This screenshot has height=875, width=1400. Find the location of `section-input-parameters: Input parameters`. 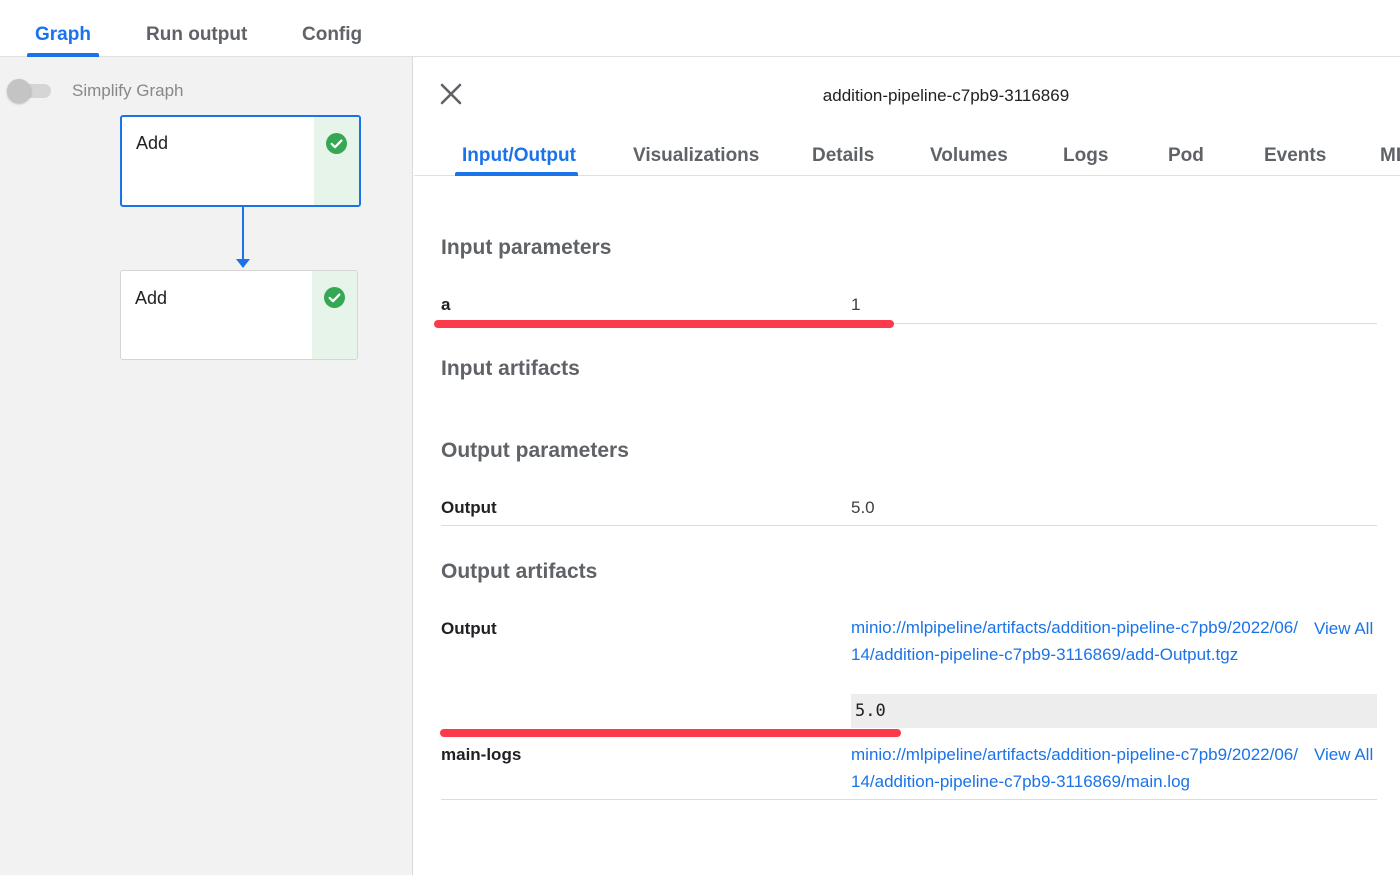

section-input-parameters: Input parameters is located at coordinates (526, 247).